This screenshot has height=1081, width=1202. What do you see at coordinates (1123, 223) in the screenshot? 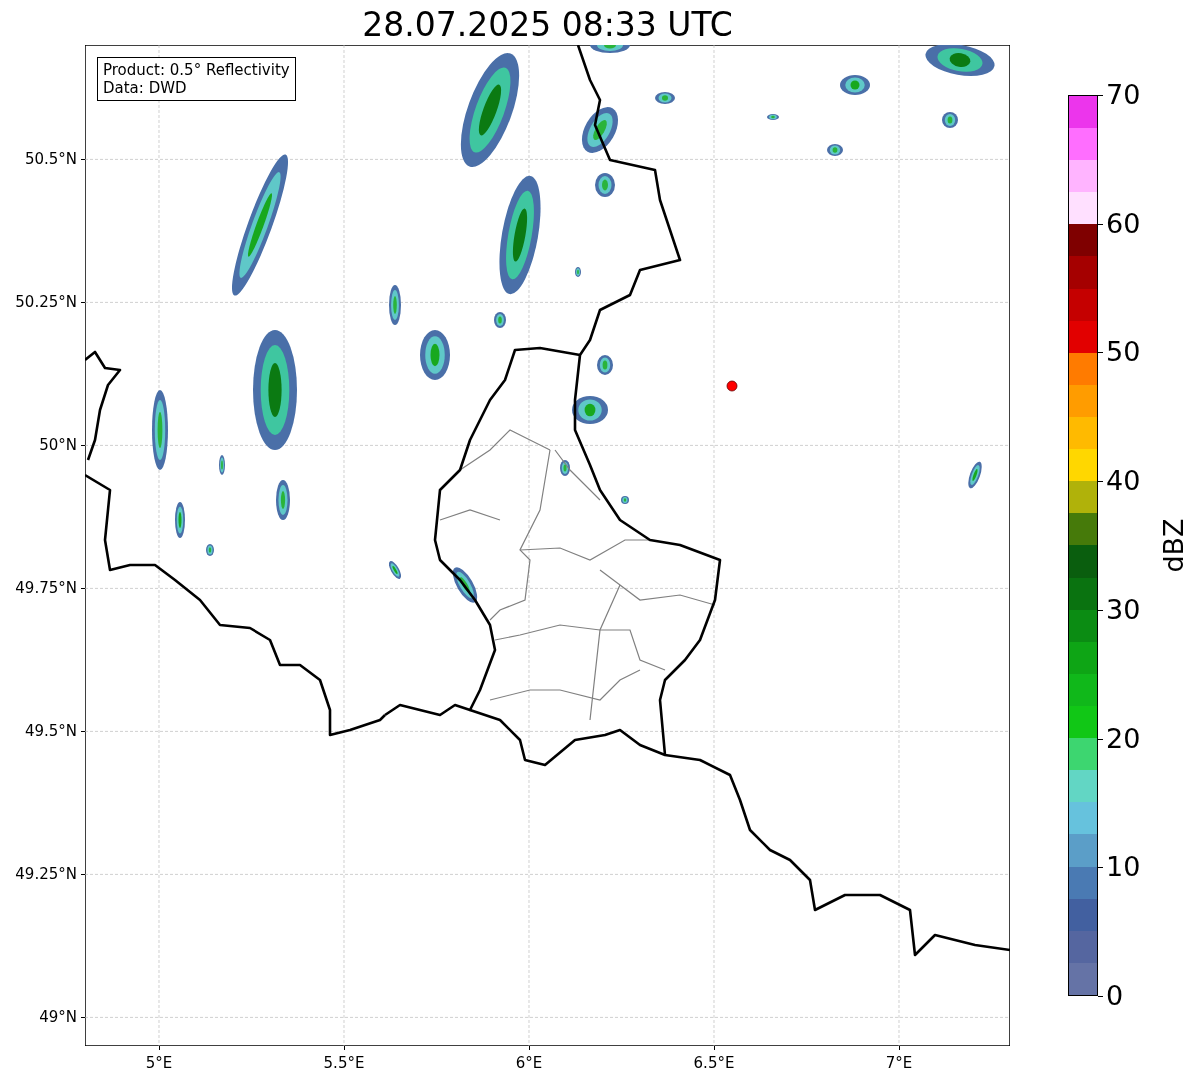
I see `axis-tick-label: 60` at bounding box center [1123, 223].